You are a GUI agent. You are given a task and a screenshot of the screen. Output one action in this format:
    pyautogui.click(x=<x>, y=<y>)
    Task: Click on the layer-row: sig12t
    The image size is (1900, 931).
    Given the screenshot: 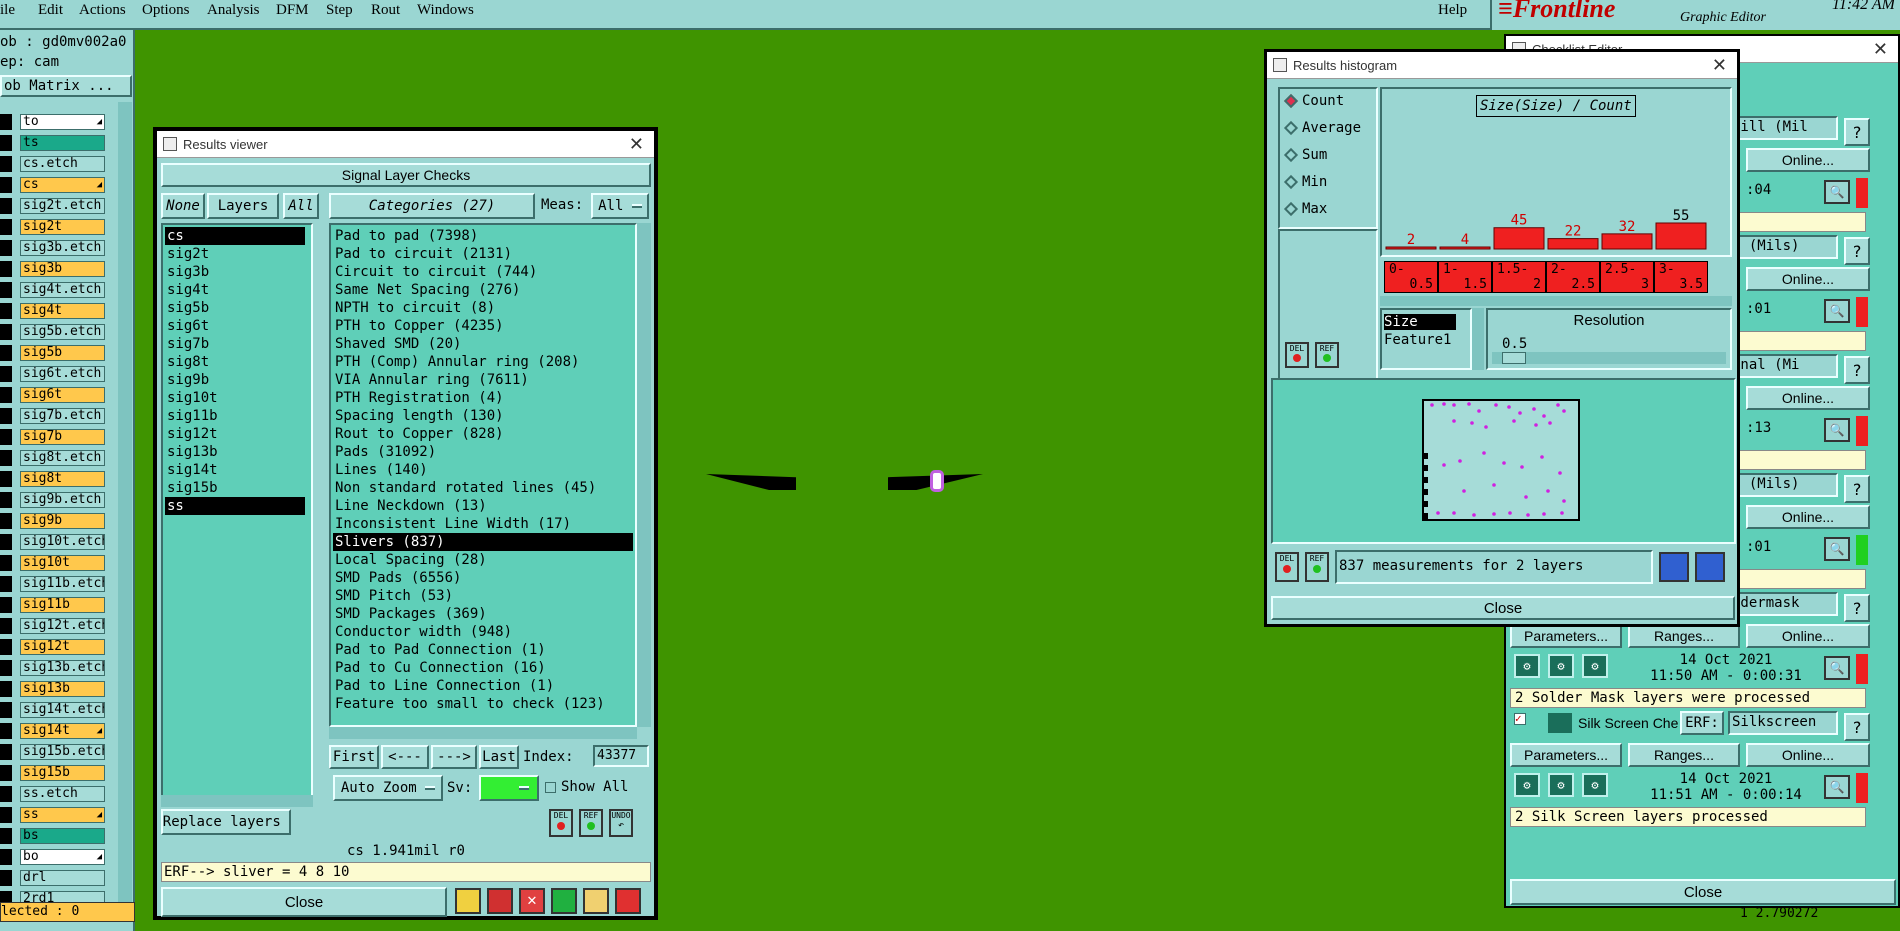 What is the action you would take?
    pyautogui.click(x=52, y=647)
    